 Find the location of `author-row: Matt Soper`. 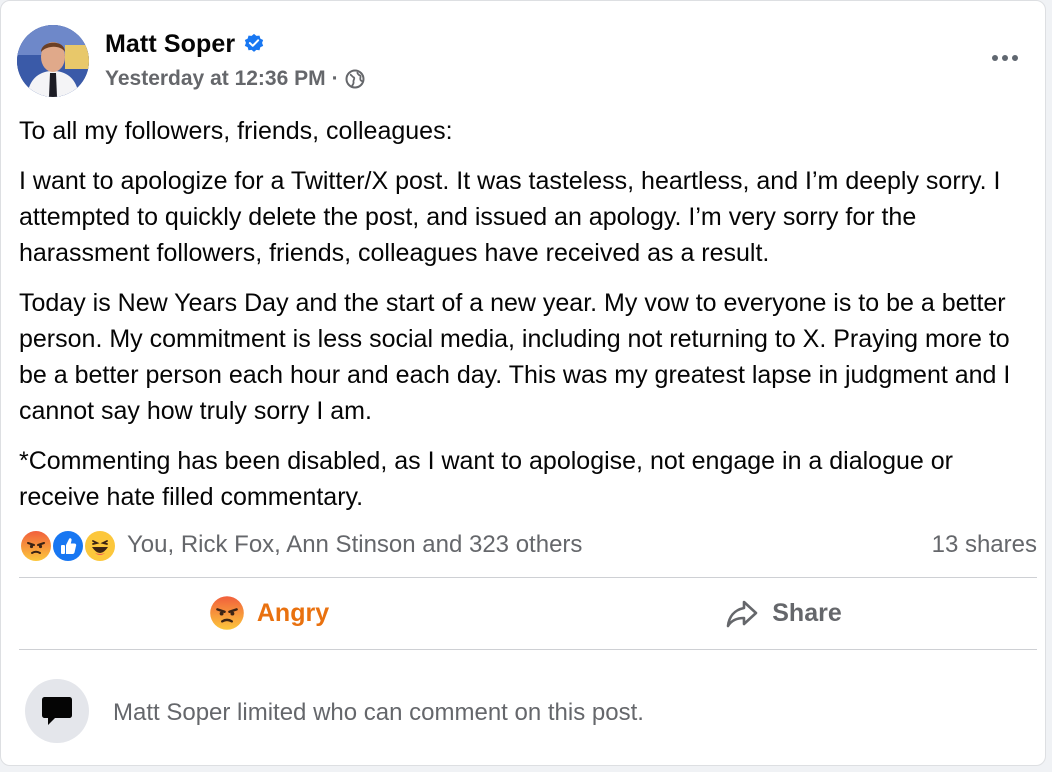

author-row: Matt Soper is located at coordinates (185, 44).